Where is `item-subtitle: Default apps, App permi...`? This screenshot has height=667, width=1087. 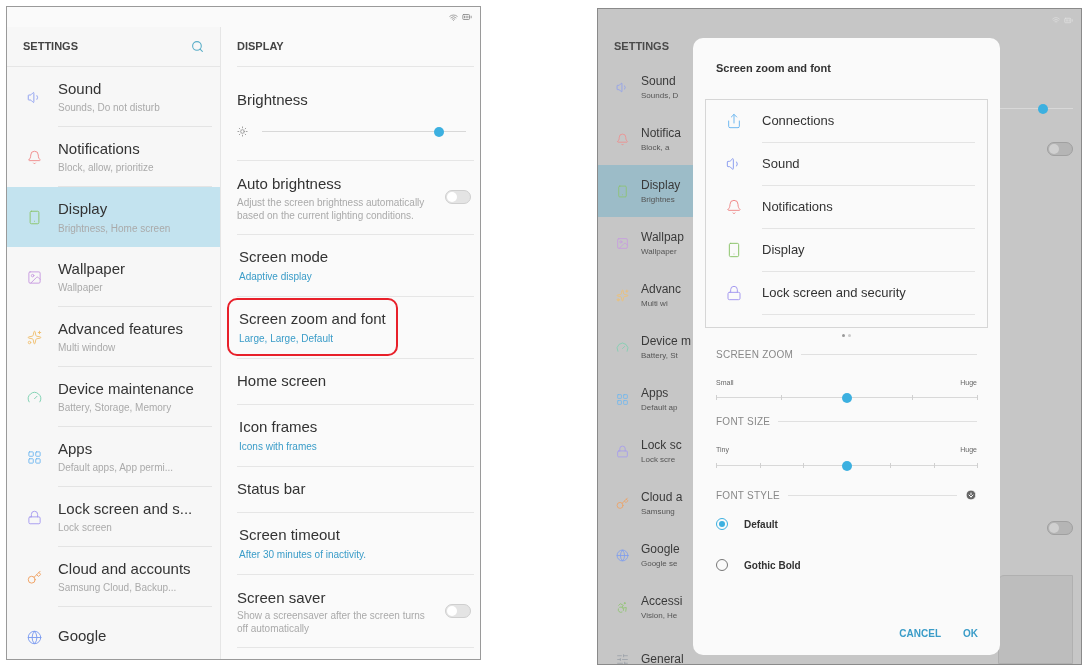
item-subtitle: Default apps, App permi... is located at coordinates (116, 468).